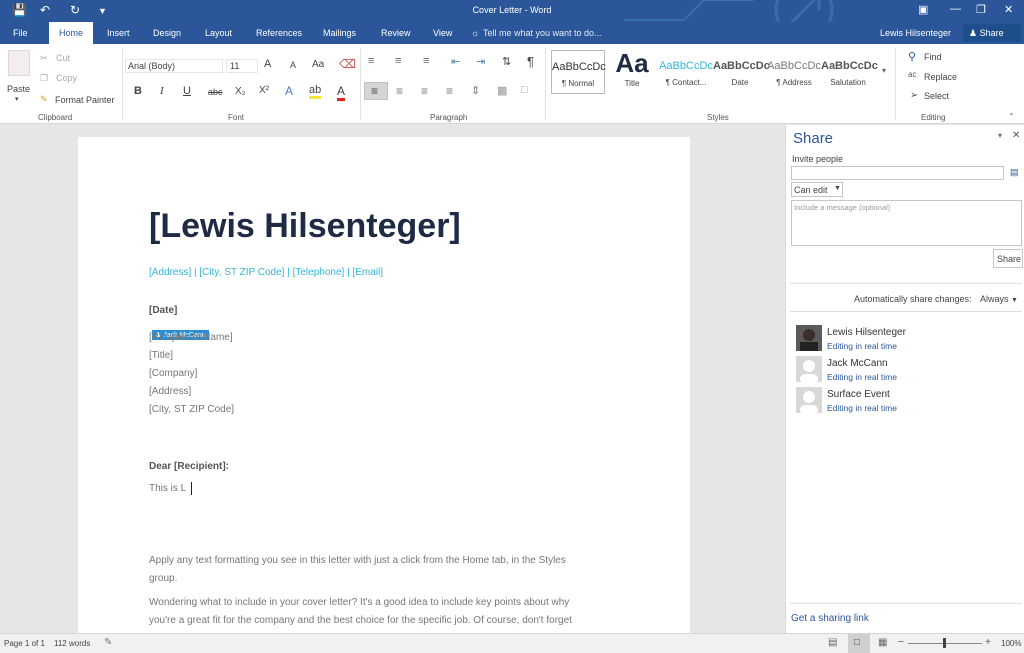 The height and width of the screenshot is (653, 1024). What do you see at coordinates (999, 299) in the screenshot?
I see `auto-share-select: Always ▼` at bounding box center [999, 299].